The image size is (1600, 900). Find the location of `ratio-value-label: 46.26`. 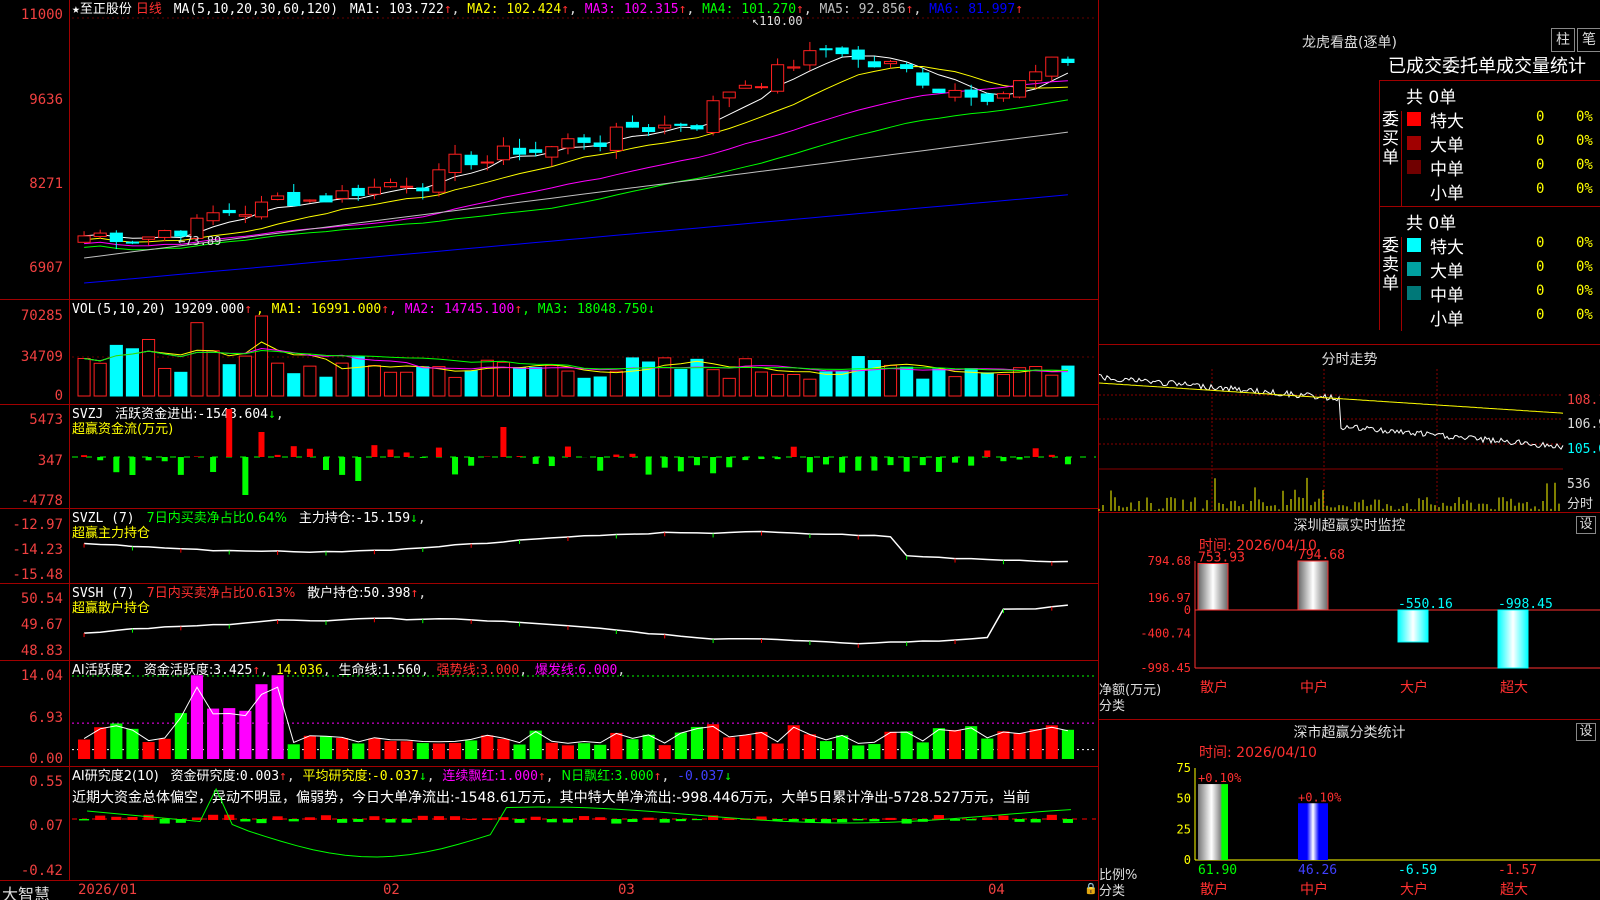

ratio-value-label: 46.26 is located at coordinates (1317, 870).